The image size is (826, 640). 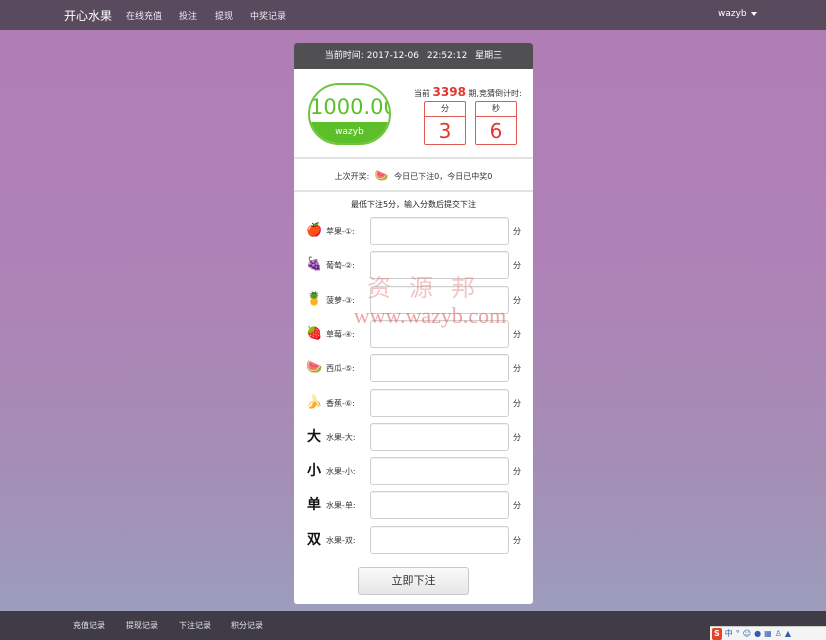 What do you see at coordinates (495, 93) in the screenshot?
I see `period-suffix: 期,竞猜倒计时:` at bounding box center [495, 93].